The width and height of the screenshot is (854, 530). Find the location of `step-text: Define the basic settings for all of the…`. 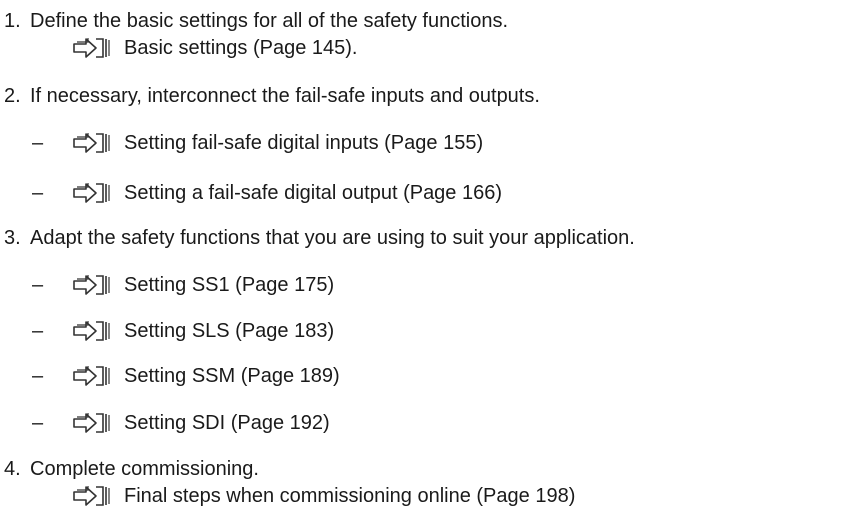

step-text: Define the basic settings for all of the… is located at coordinates (269, 21).